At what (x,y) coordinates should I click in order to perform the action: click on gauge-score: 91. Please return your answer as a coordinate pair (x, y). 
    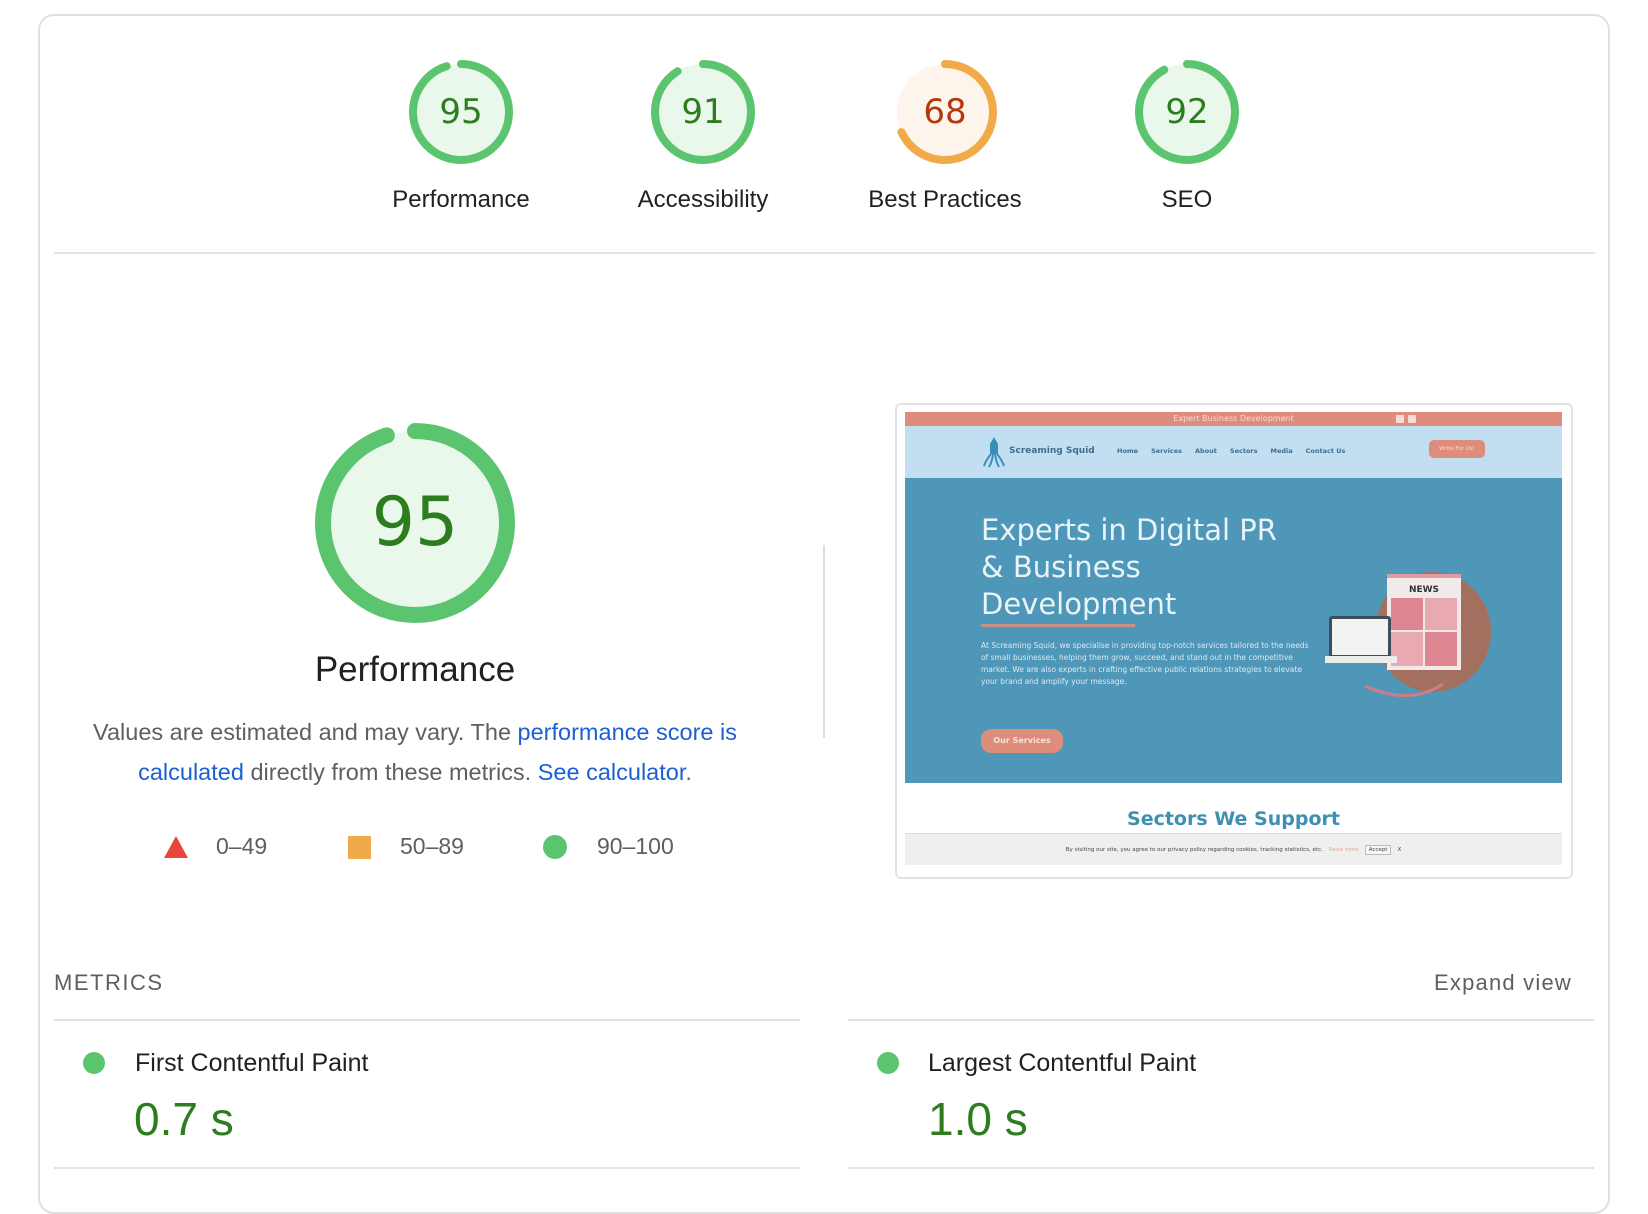
    Looking at the image, I should click on (703, 112).